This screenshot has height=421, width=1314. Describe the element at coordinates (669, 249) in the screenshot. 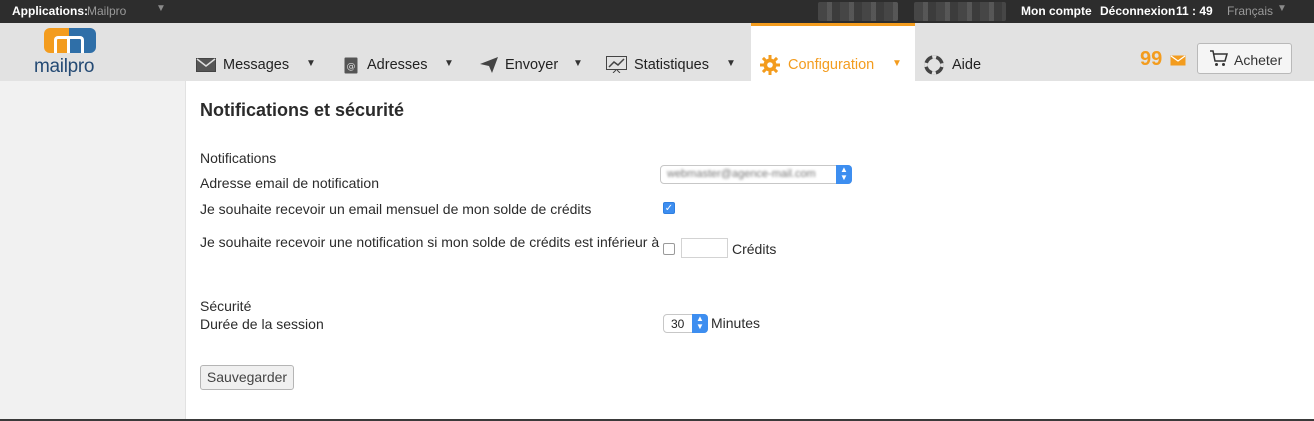

I see `threshold-checkbox` at that location.